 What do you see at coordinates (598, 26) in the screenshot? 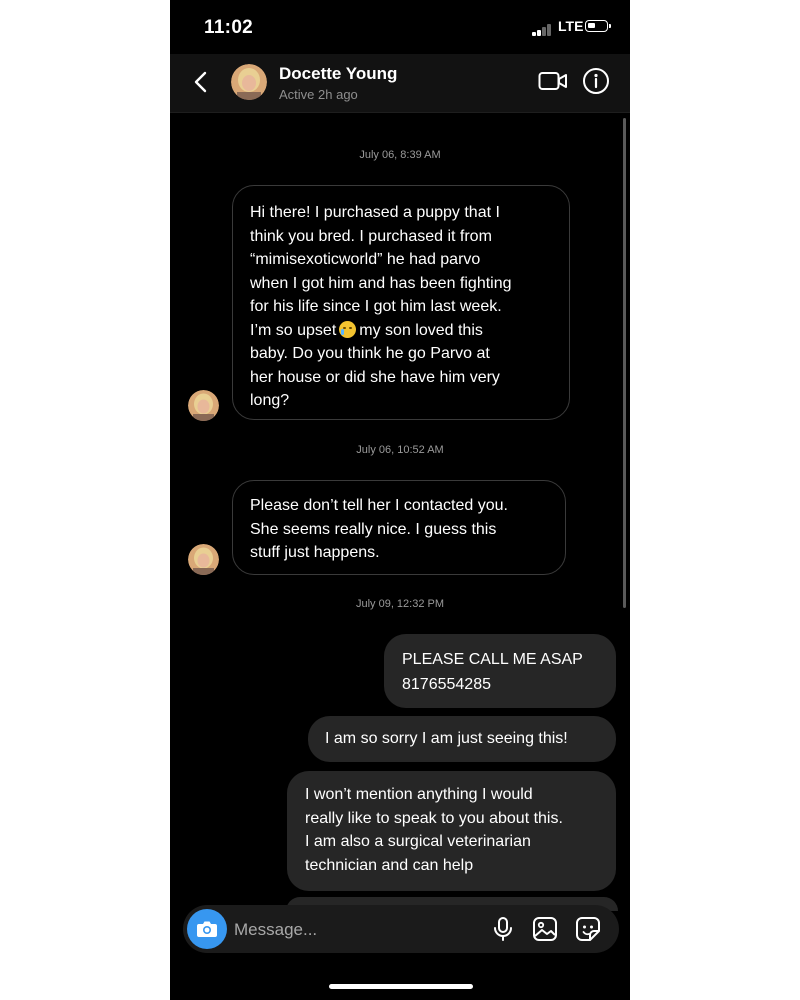
I see `battery-icon` at bounding box center [598, 26].